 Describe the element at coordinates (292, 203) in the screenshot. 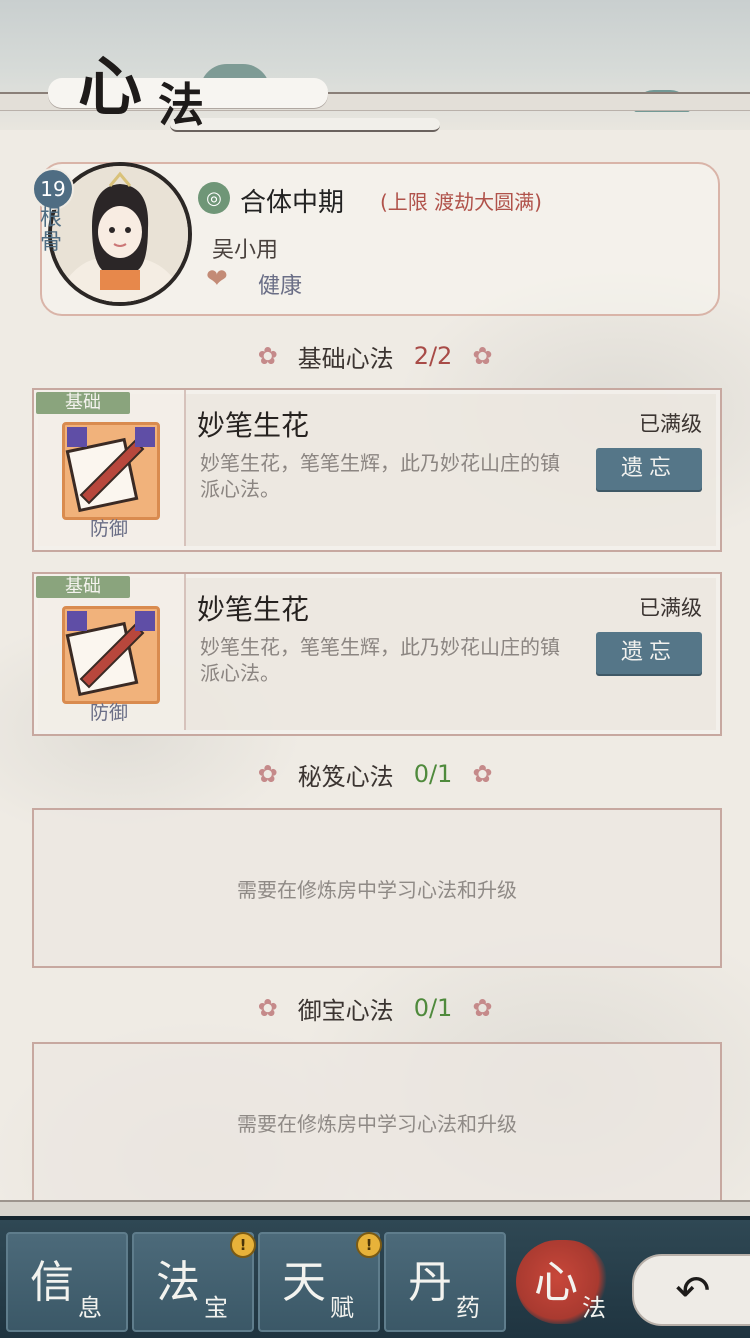

I see `realm-name: 合体中期` at that location.